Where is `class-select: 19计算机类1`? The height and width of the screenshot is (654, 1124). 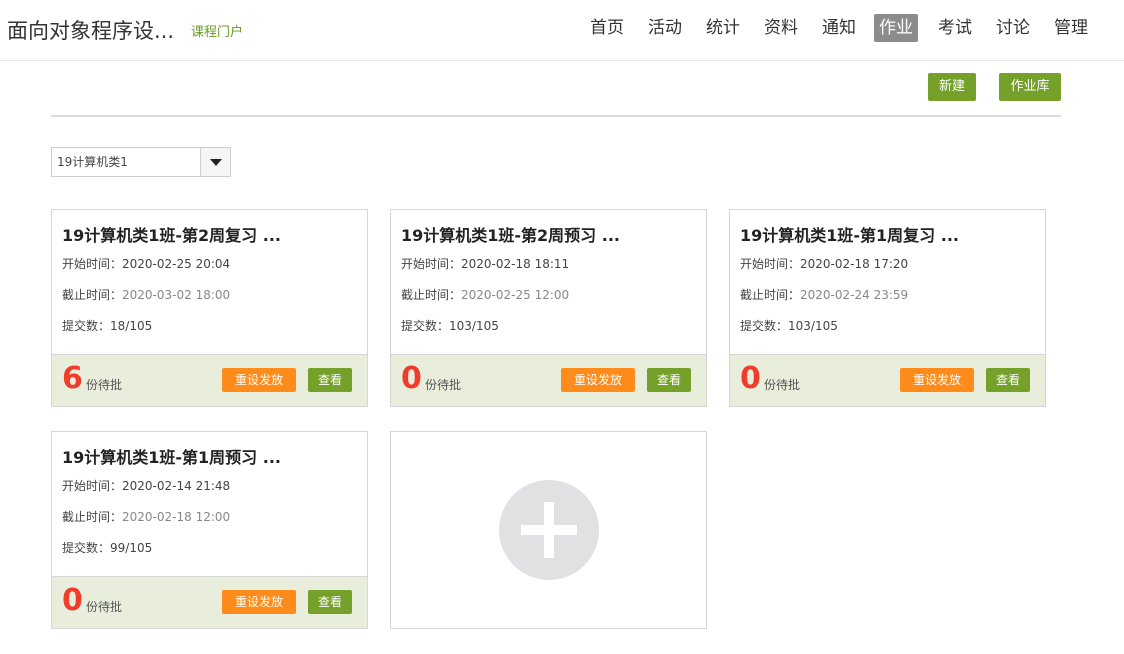 class-select: 19计算机类1 is located at coordinates (141, 162).